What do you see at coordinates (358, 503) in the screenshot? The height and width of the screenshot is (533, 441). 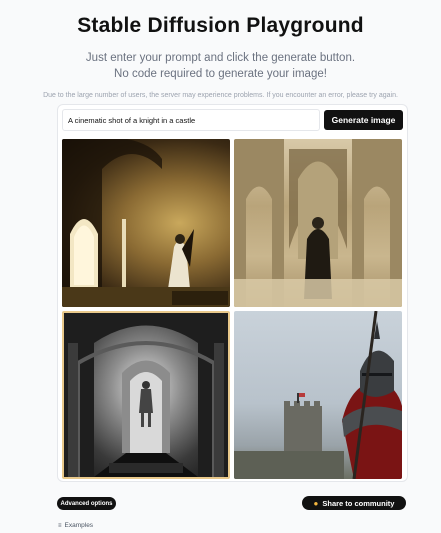 I see `share-label: Share to community` at bounding box center [358, 503].